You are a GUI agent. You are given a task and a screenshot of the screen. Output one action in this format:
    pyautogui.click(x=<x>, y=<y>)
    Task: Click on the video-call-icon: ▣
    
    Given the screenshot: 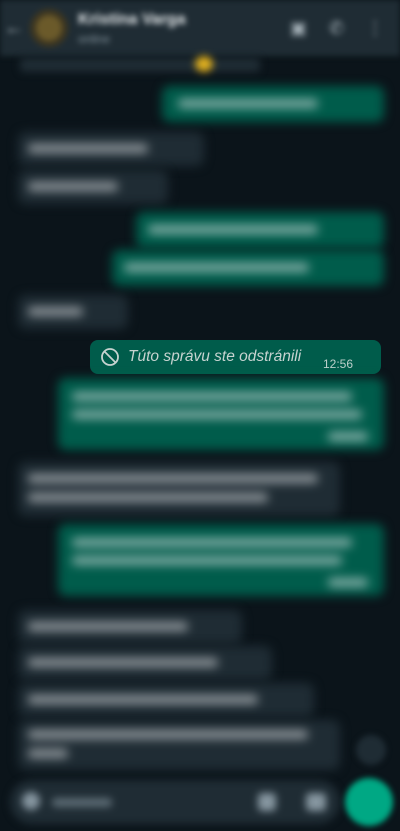 What is the action you would take?
    pyautogui.click(x=298, y=28)
    